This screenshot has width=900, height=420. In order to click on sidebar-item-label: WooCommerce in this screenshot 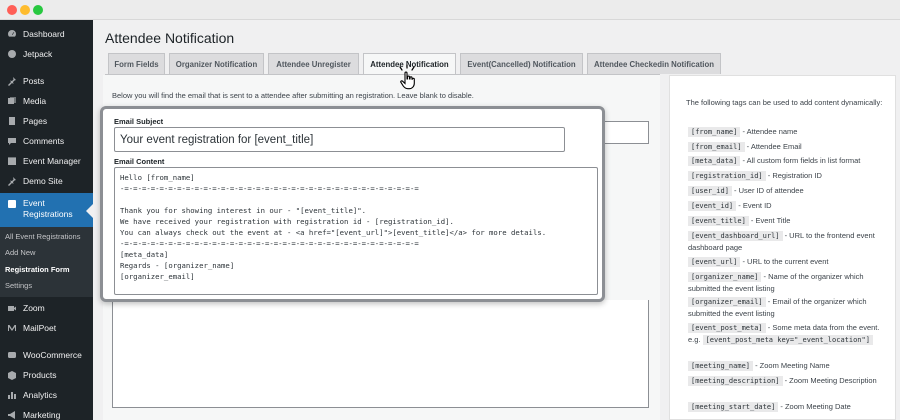, I will do `click(52, 355)`.